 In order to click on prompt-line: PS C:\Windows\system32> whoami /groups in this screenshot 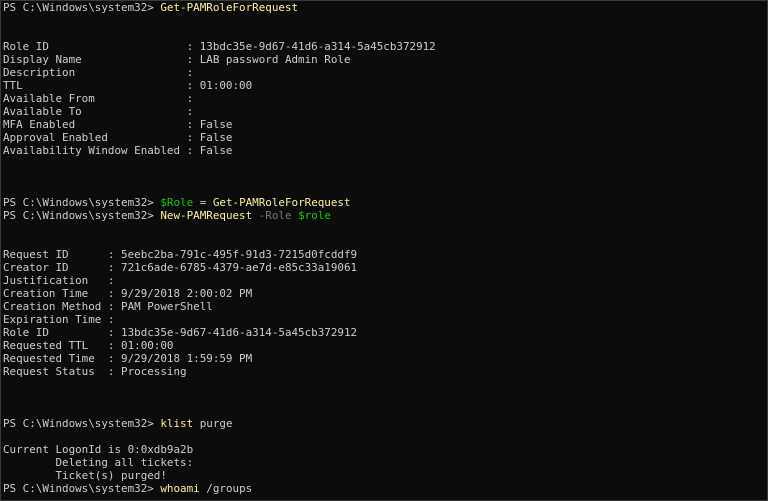, I will do `click(383, 488)`.